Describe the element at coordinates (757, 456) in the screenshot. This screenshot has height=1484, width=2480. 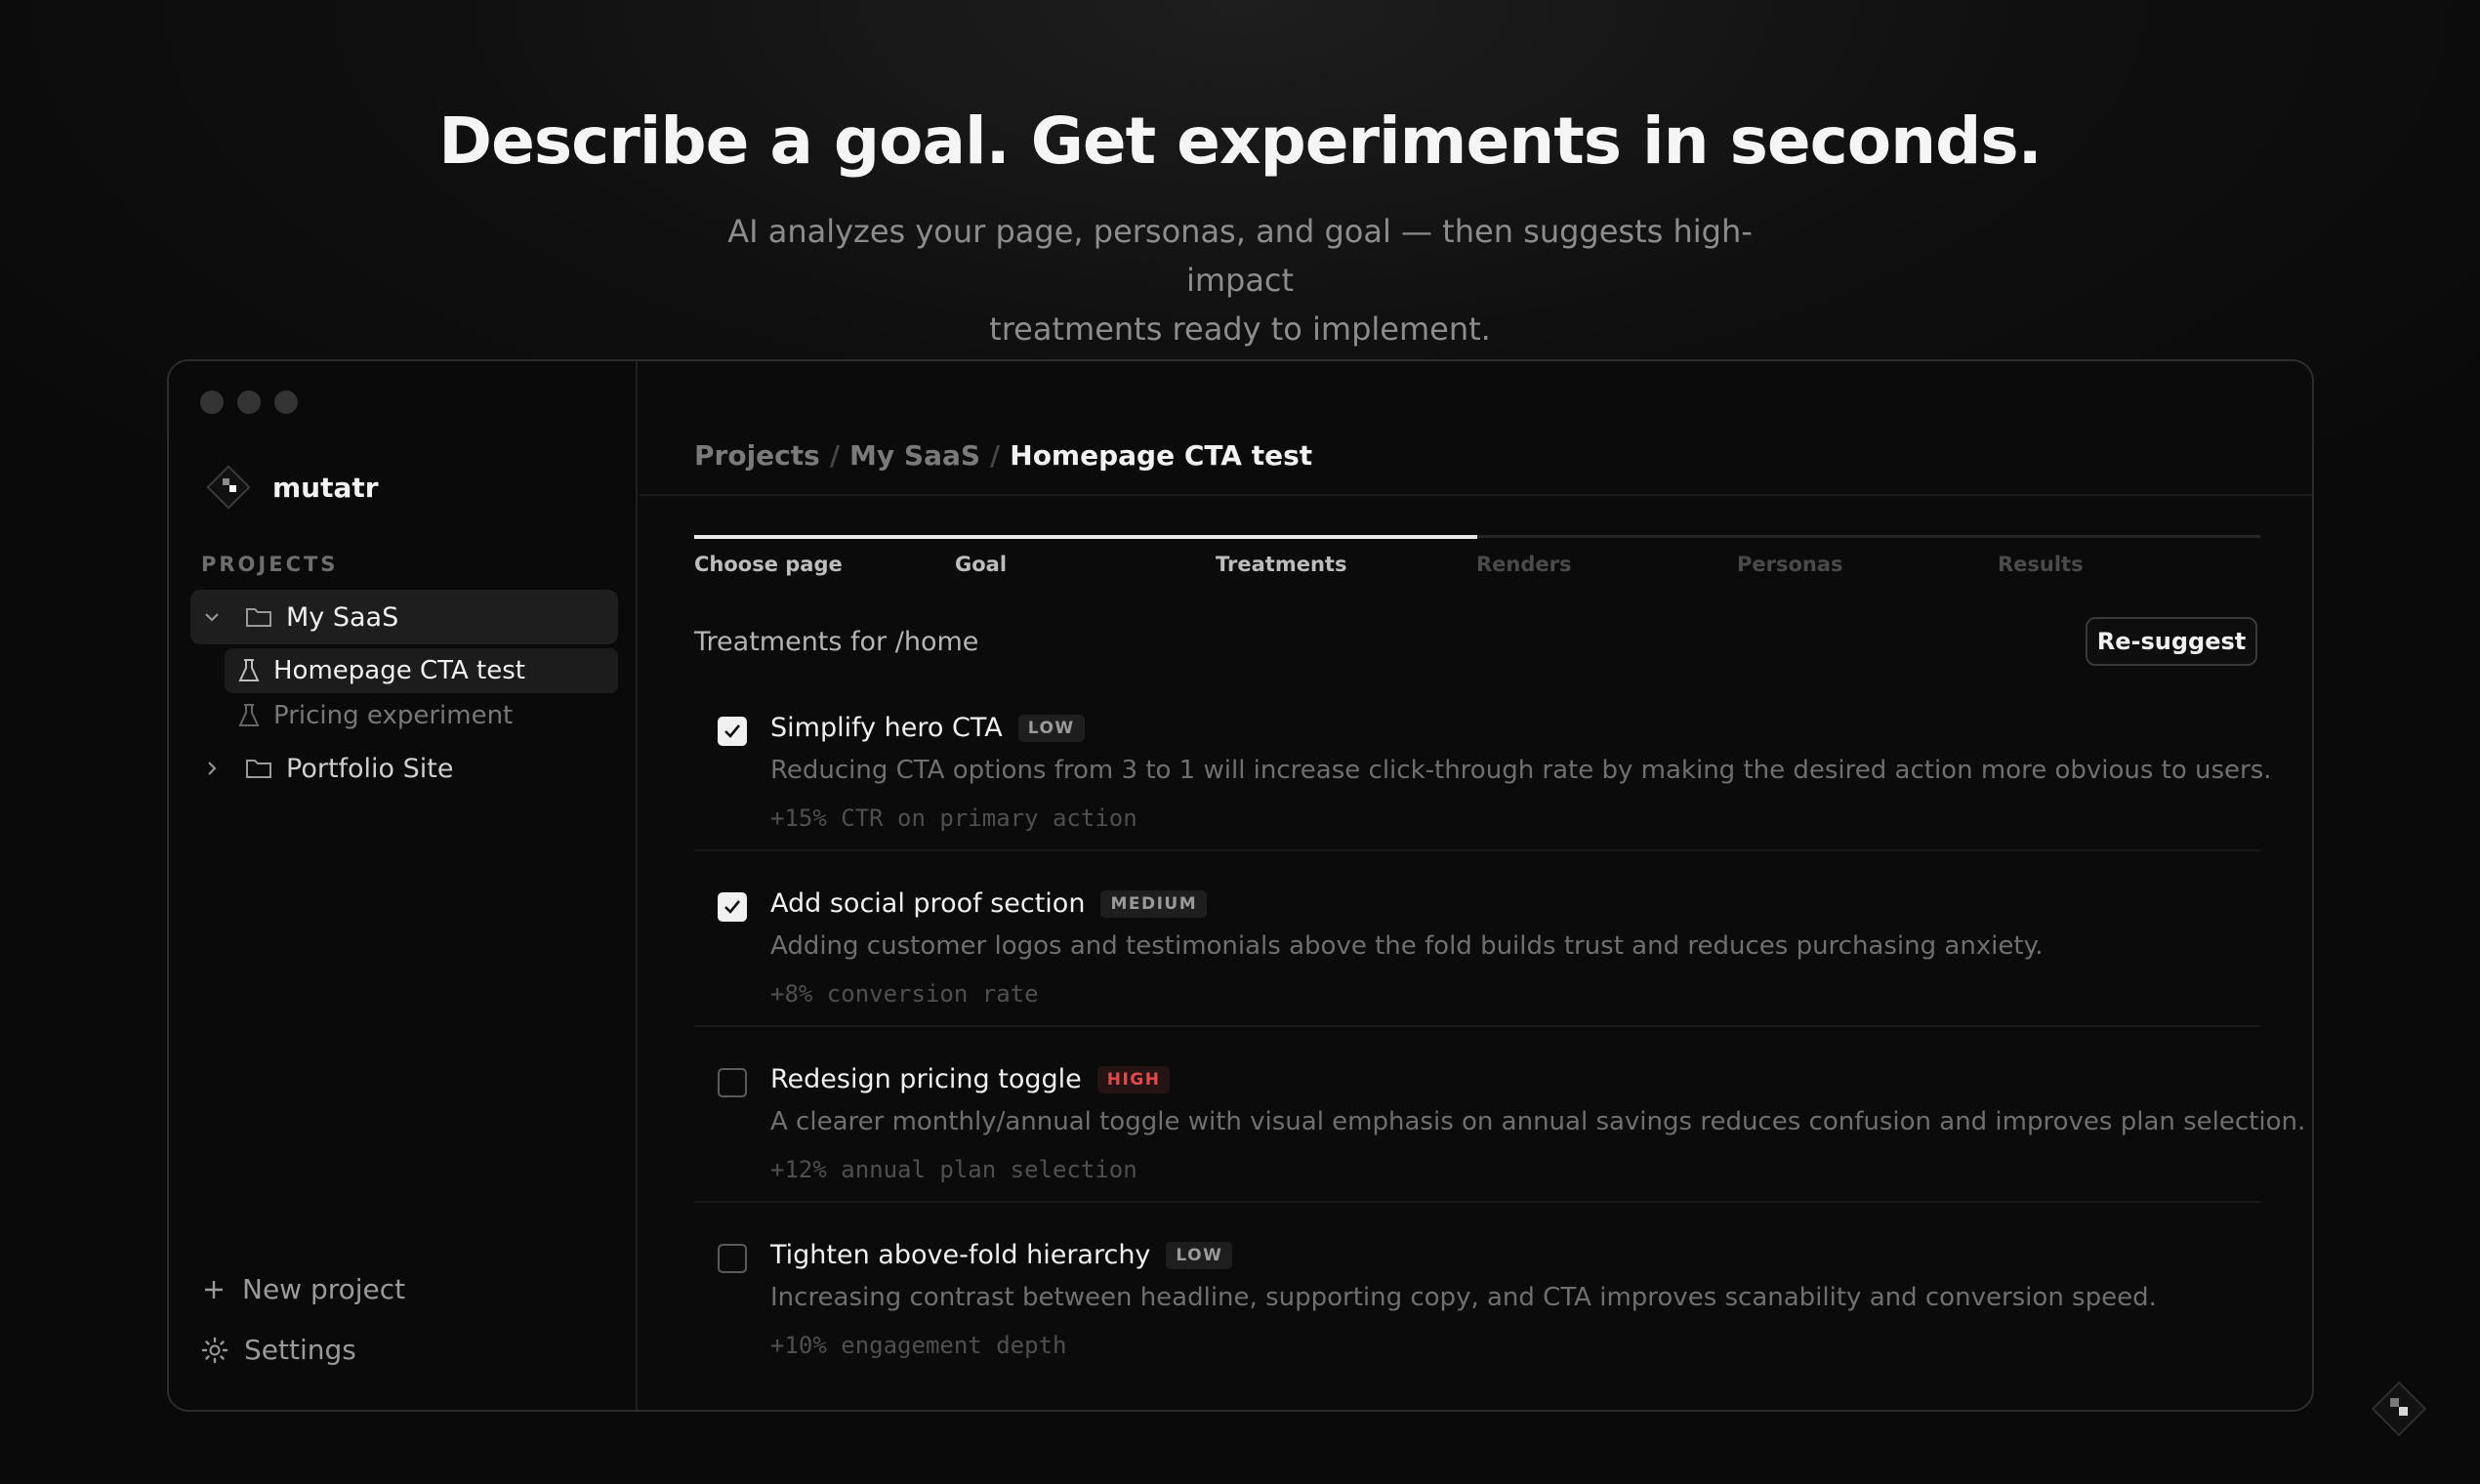
I see `breadcrumb-projects: Projects` at that location.